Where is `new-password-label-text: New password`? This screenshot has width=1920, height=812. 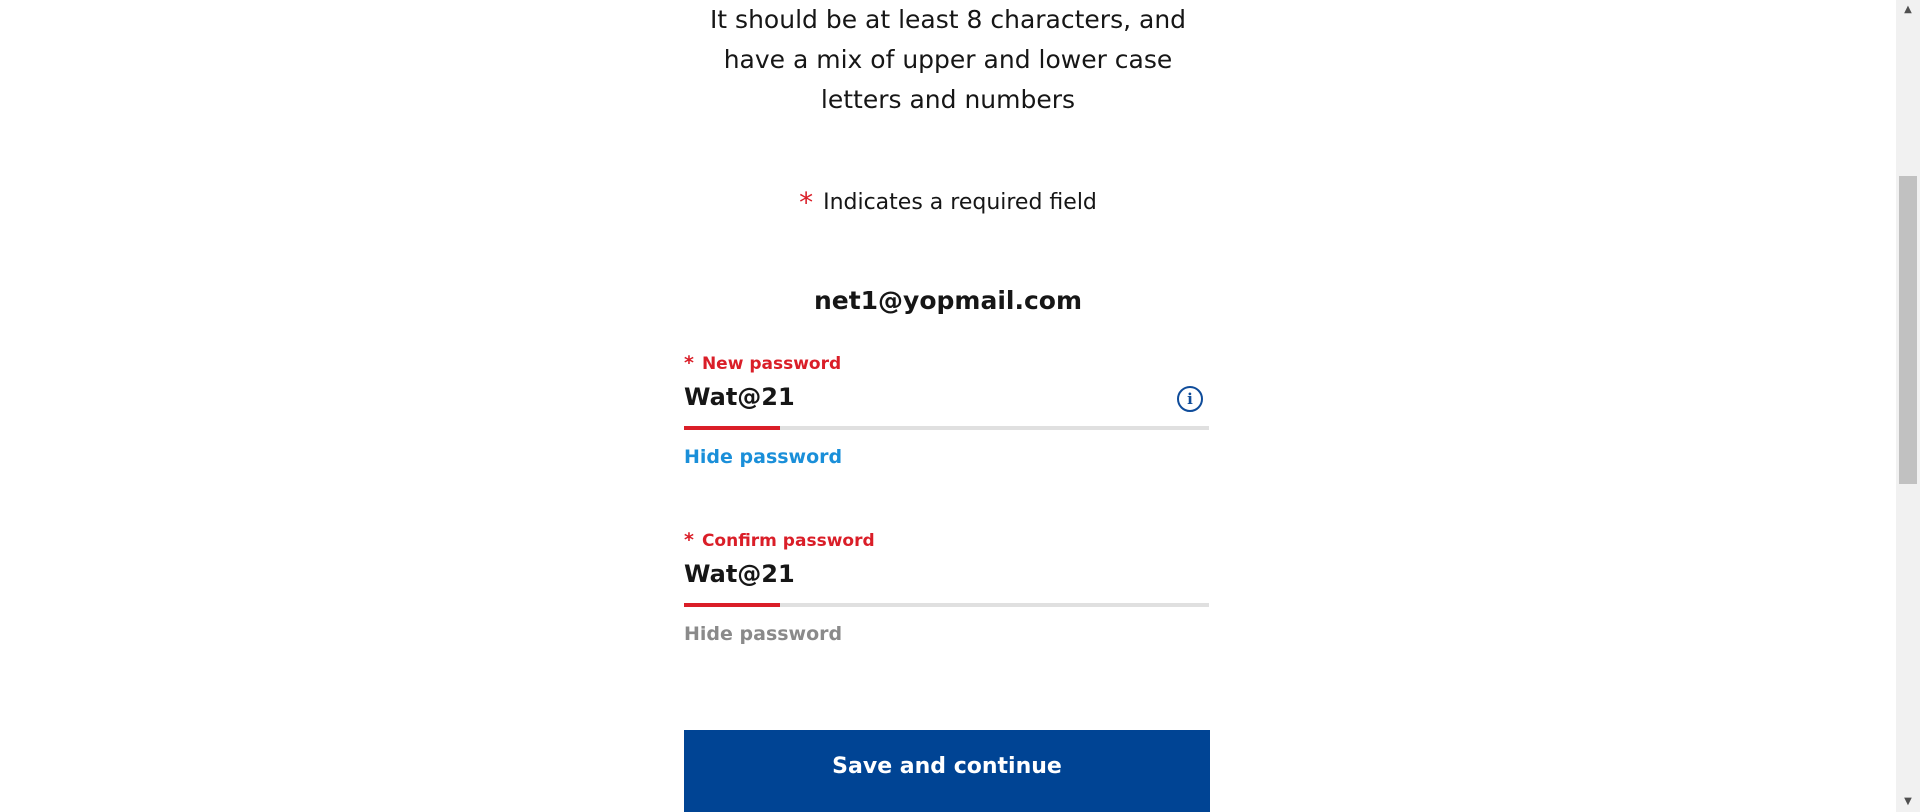 new-password-label-text: New password is located at coordinates (771, 364).